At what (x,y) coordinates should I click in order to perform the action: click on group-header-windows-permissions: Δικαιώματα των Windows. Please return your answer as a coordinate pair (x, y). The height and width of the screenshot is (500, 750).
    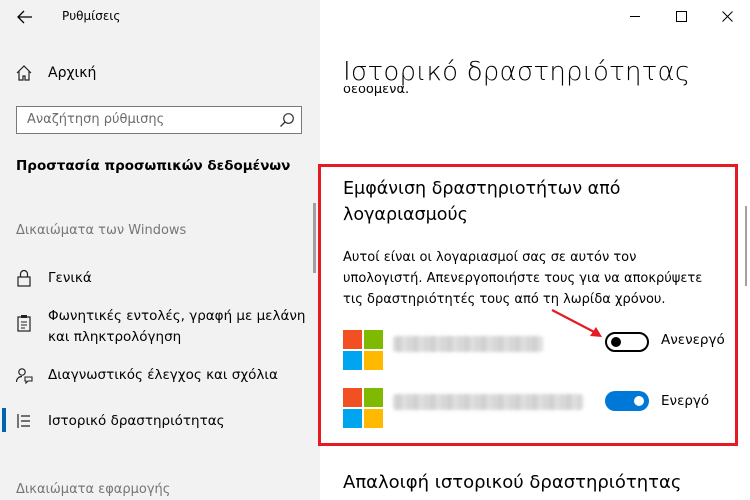
    Looking at the image, I should click on (101, 230).